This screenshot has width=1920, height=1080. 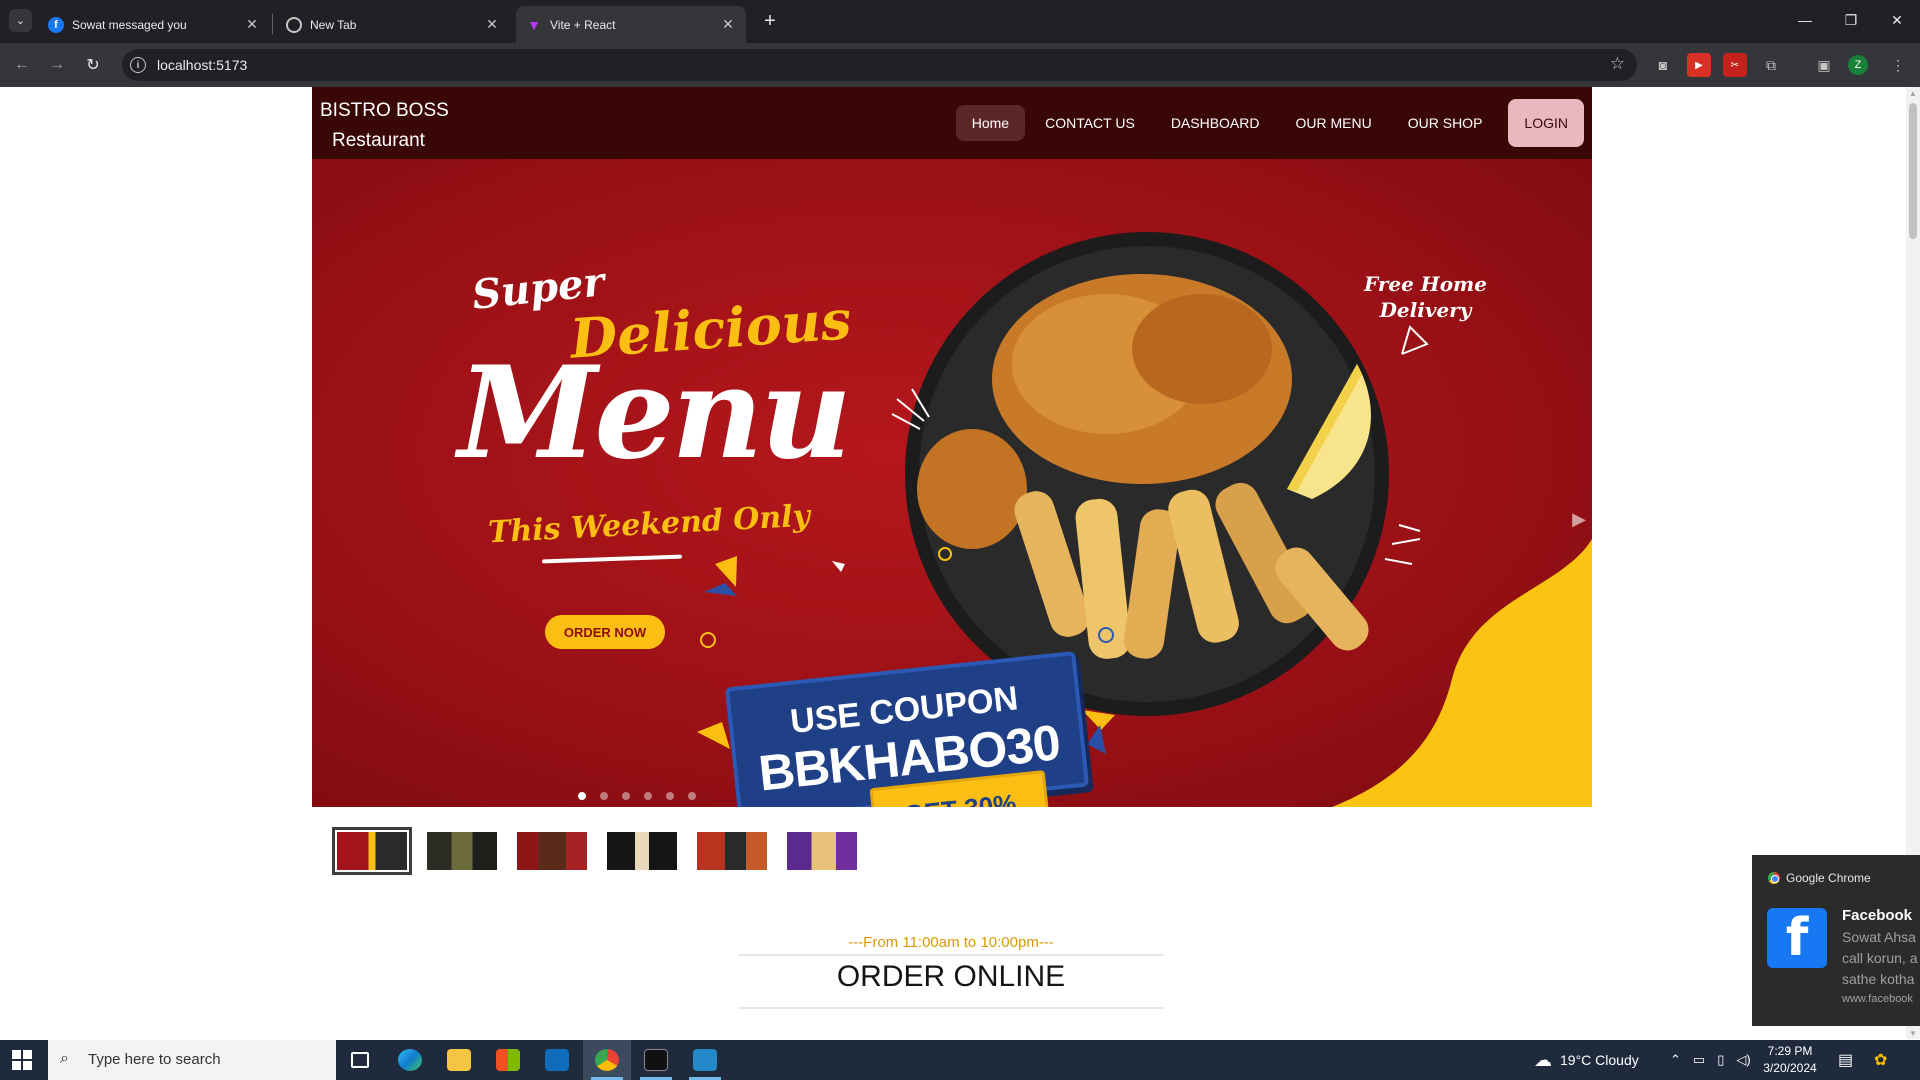 I want to click on action-center-icon: ▤, so click(x=1845, y=1060).